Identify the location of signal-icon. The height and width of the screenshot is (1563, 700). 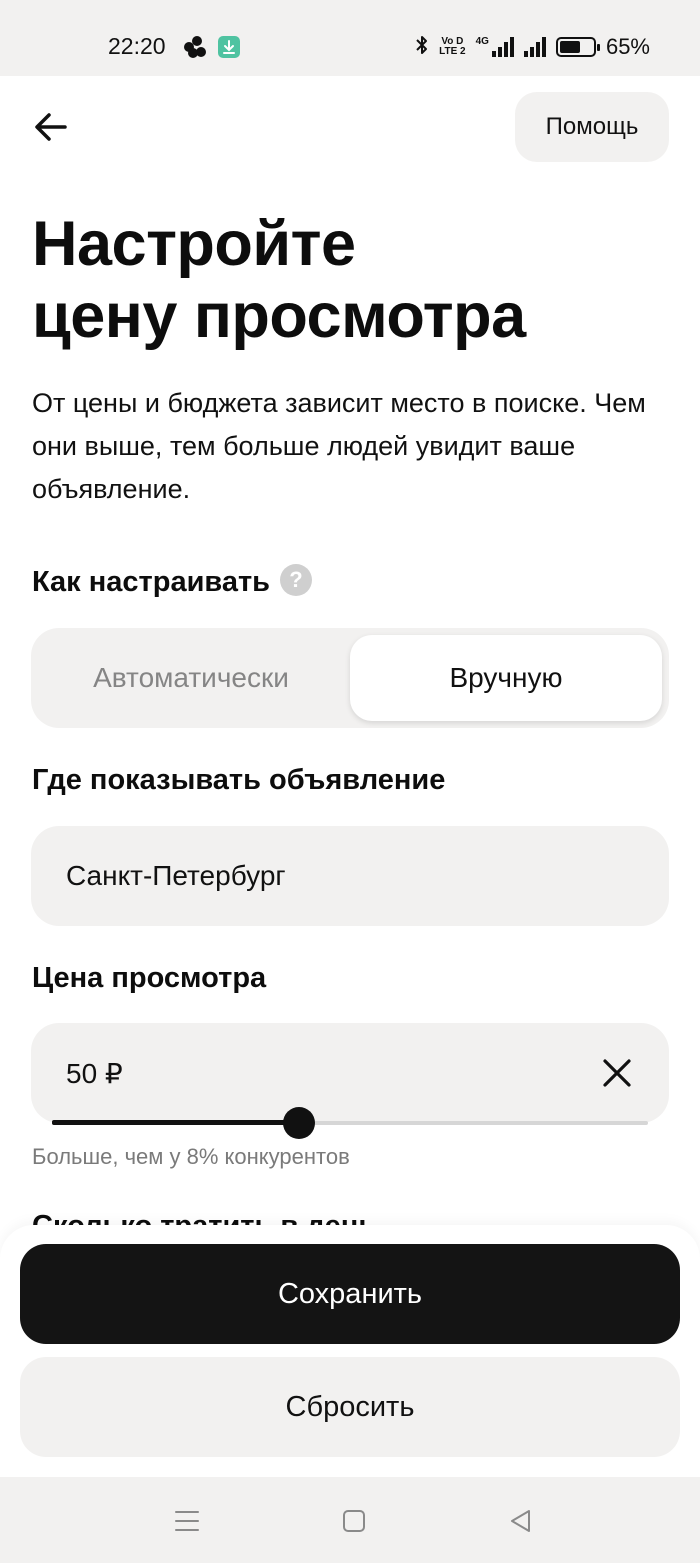
(534, 47).